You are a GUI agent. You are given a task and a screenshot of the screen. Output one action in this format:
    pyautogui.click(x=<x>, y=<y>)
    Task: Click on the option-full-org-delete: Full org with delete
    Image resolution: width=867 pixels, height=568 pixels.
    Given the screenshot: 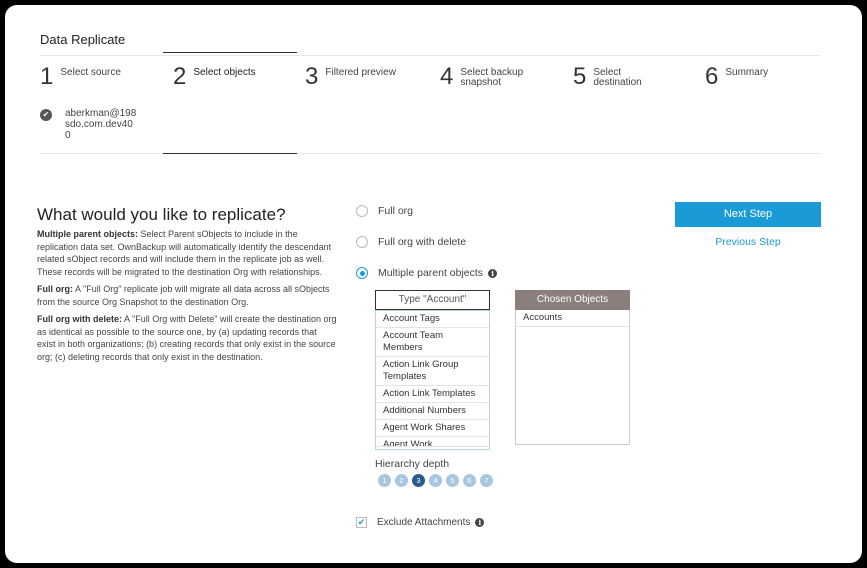 What is the action you would take?
    pyautogui.click(x=411, y=242)
    